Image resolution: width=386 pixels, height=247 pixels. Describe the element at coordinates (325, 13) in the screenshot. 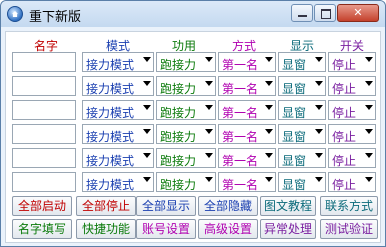

I see `maximize-button` at that location.